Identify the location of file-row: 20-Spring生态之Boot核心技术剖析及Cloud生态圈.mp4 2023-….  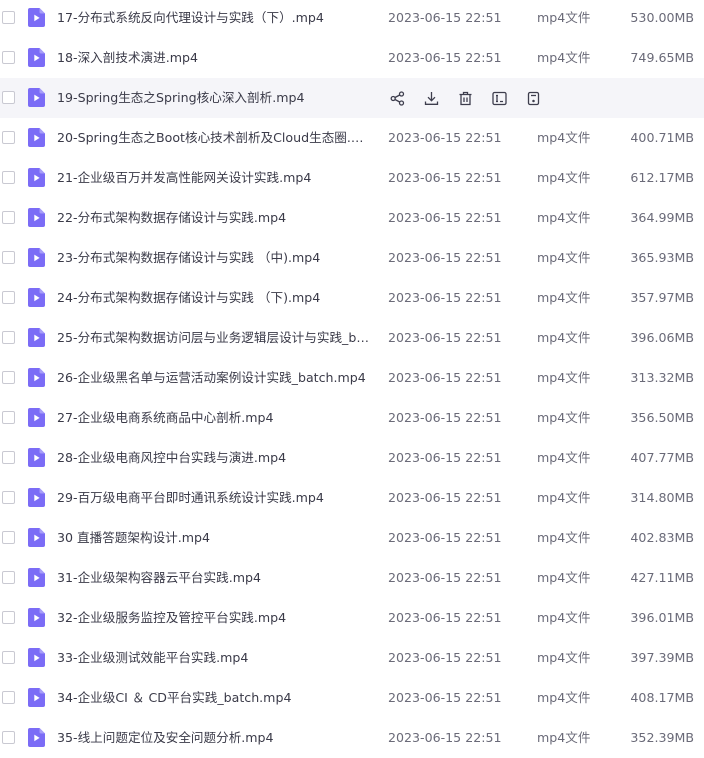
(352, 138).